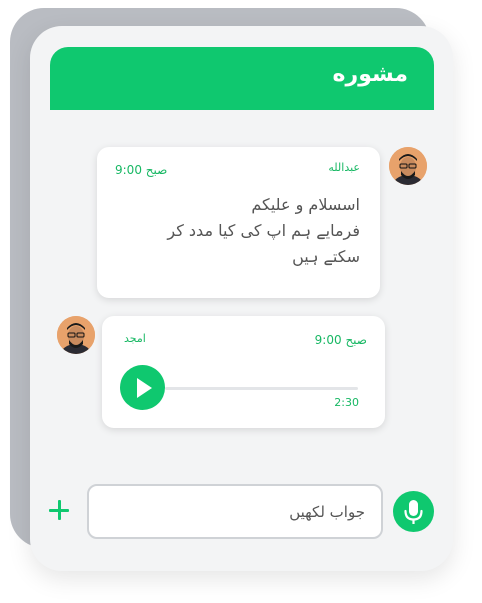  What do you see at coordinates (370, 74) in the screenshot?
I see `chat-title: مشوره` at bounding box center [370, 74].